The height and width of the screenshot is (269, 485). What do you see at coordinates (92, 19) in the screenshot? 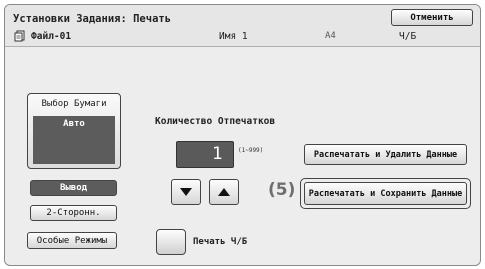
I see `dialog-title: Установки Задания: Печать` at bounding box center [92, 19].